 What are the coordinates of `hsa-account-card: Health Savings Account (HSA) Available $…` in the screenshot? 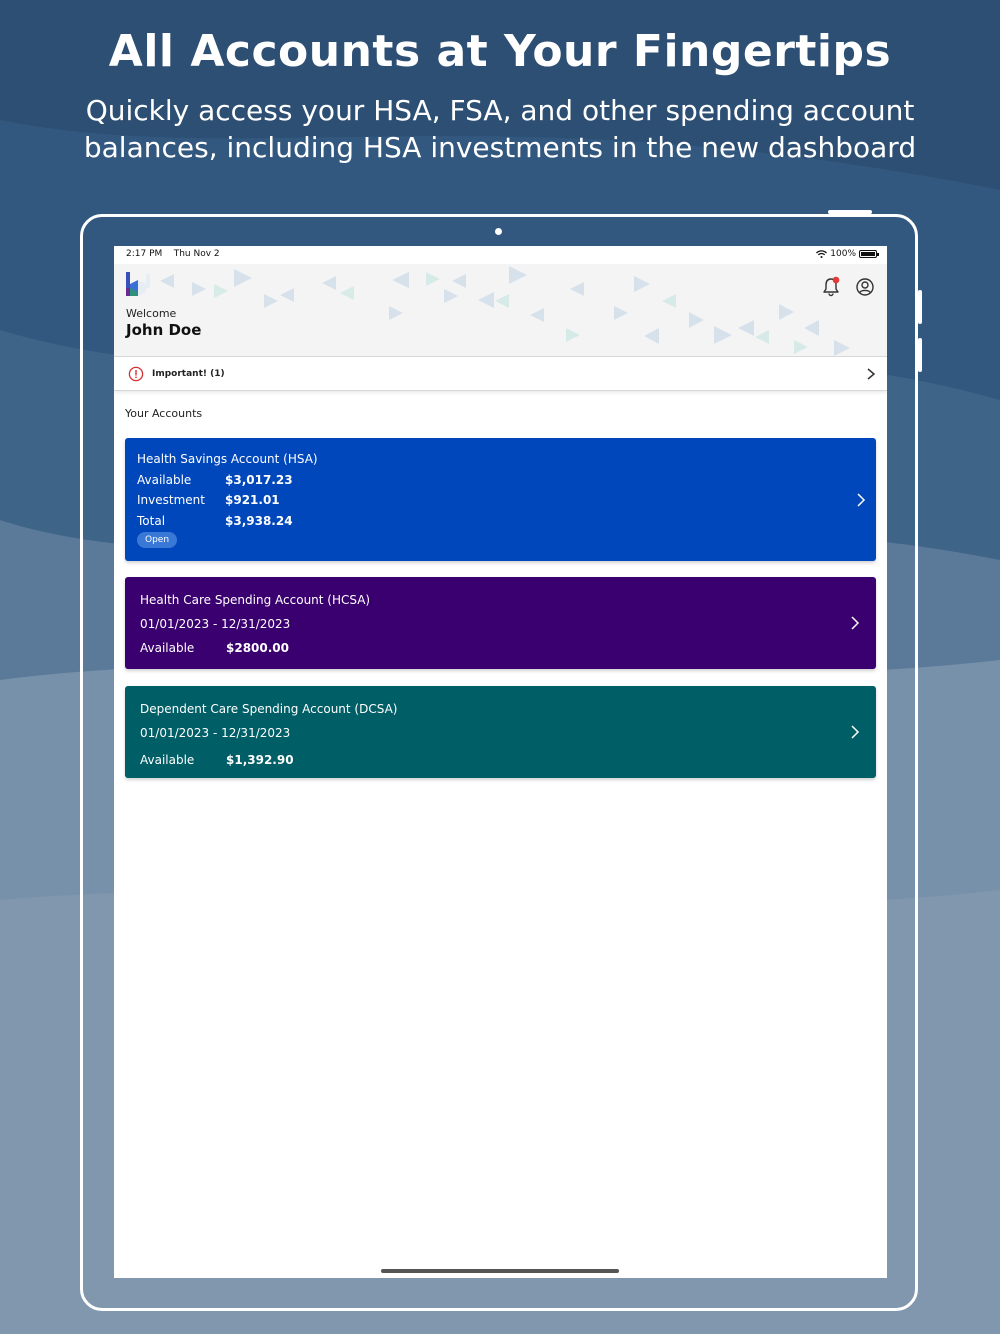 It's located at (500, 499).